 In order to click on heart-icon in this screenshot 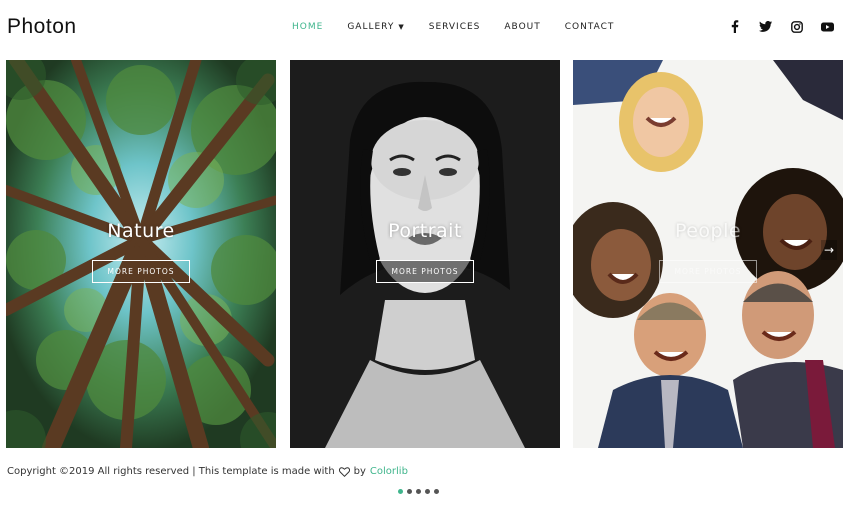, I will do `click(344, 471)`.